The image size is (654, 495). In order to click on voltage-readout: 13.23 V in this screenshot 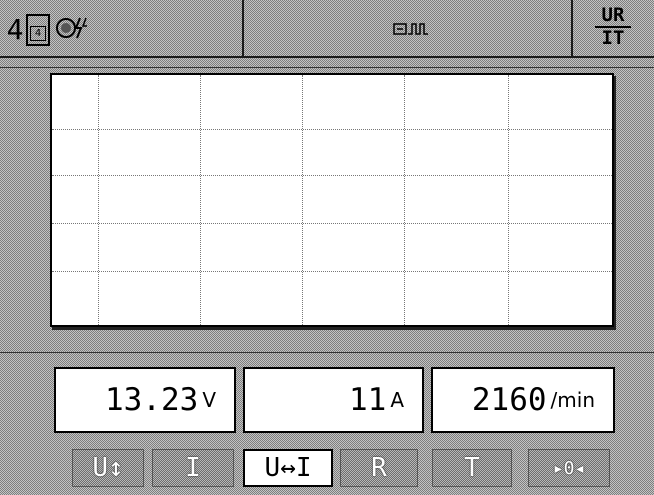, I will do `click(145, 400)`.